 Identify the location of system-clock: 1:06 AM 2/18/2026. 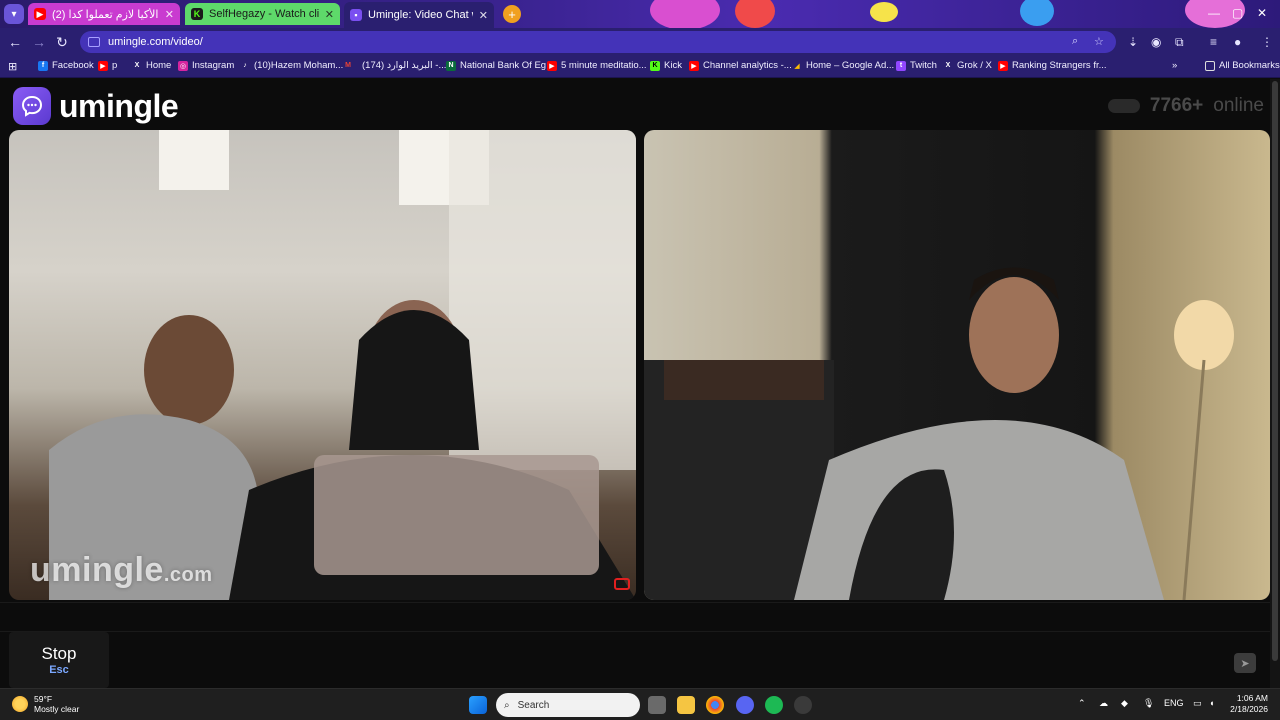
(1249, 704).